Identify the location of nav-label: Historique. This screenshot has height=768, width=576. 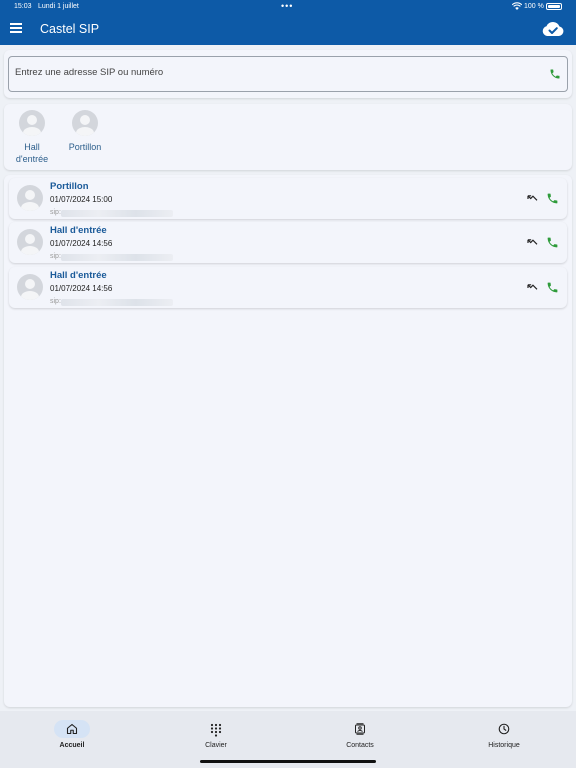
(504, 745).